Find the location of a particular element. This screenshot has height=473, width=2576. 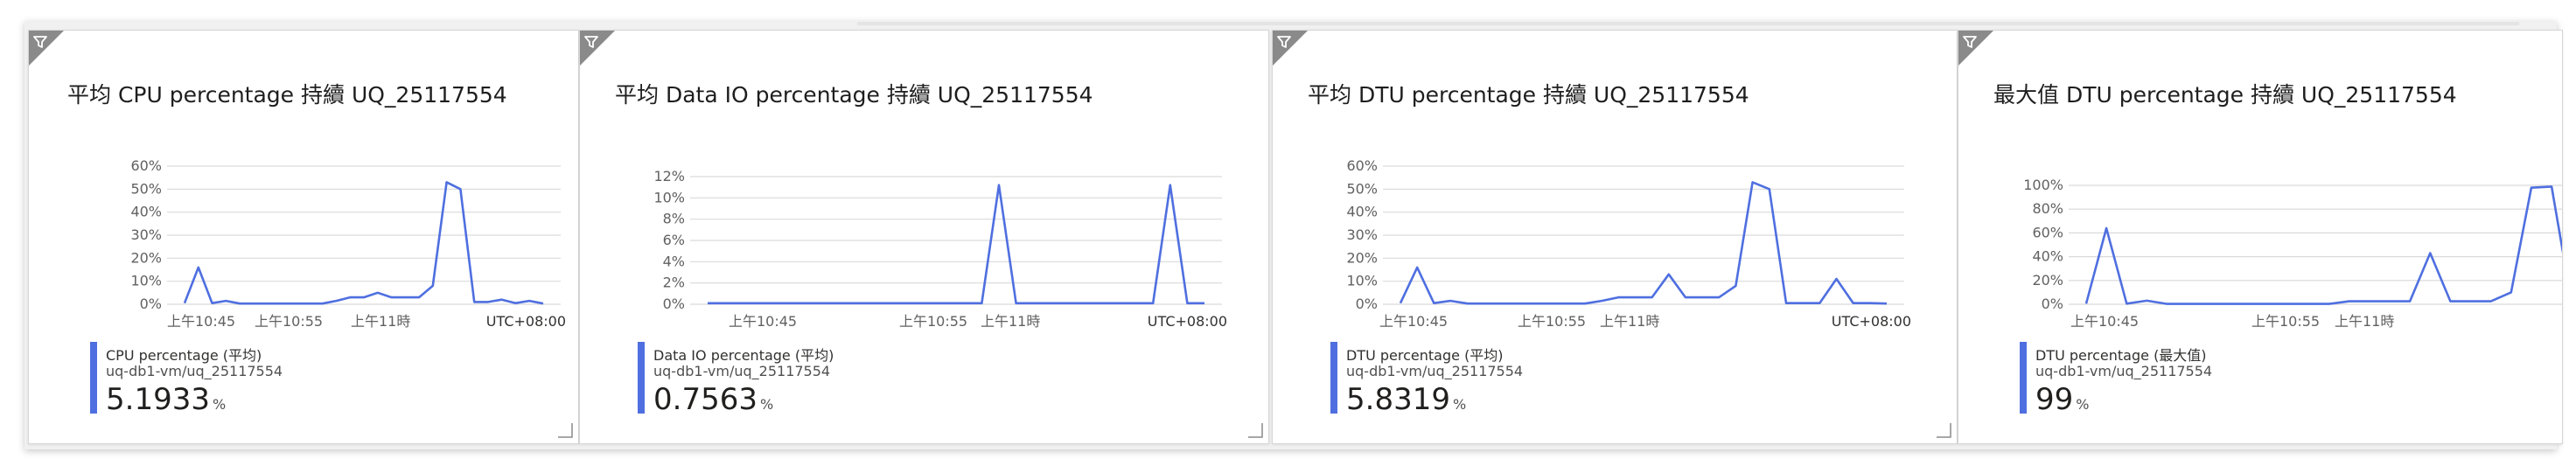

legend-series-name: Data IO percentage (平均) is located at coordinates (743, 355).